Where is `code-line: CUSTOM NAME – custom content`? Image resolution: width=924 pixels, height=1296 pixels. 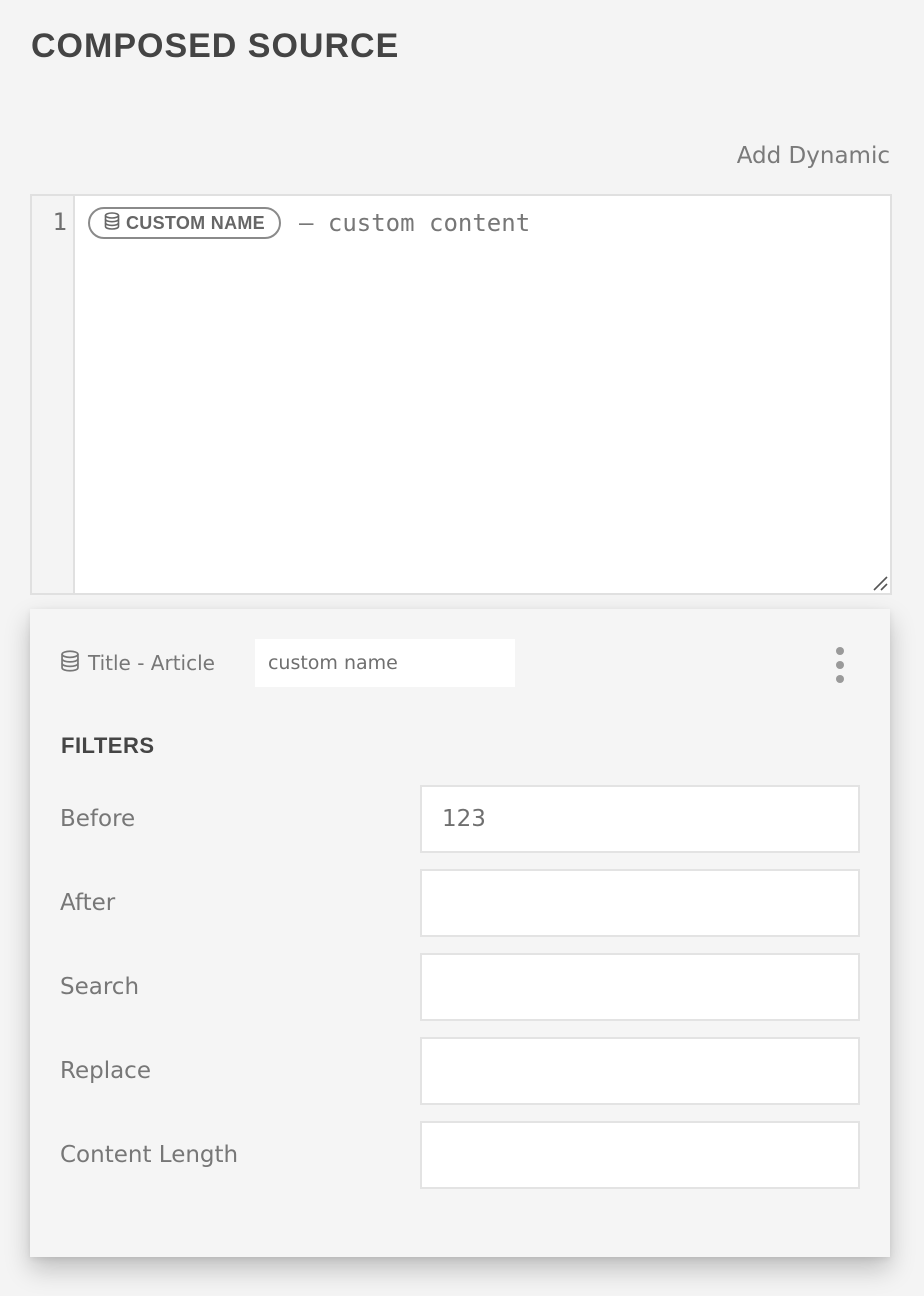
code-line: CUSTOM NAME – custom content is located at coordinates (309, 223).